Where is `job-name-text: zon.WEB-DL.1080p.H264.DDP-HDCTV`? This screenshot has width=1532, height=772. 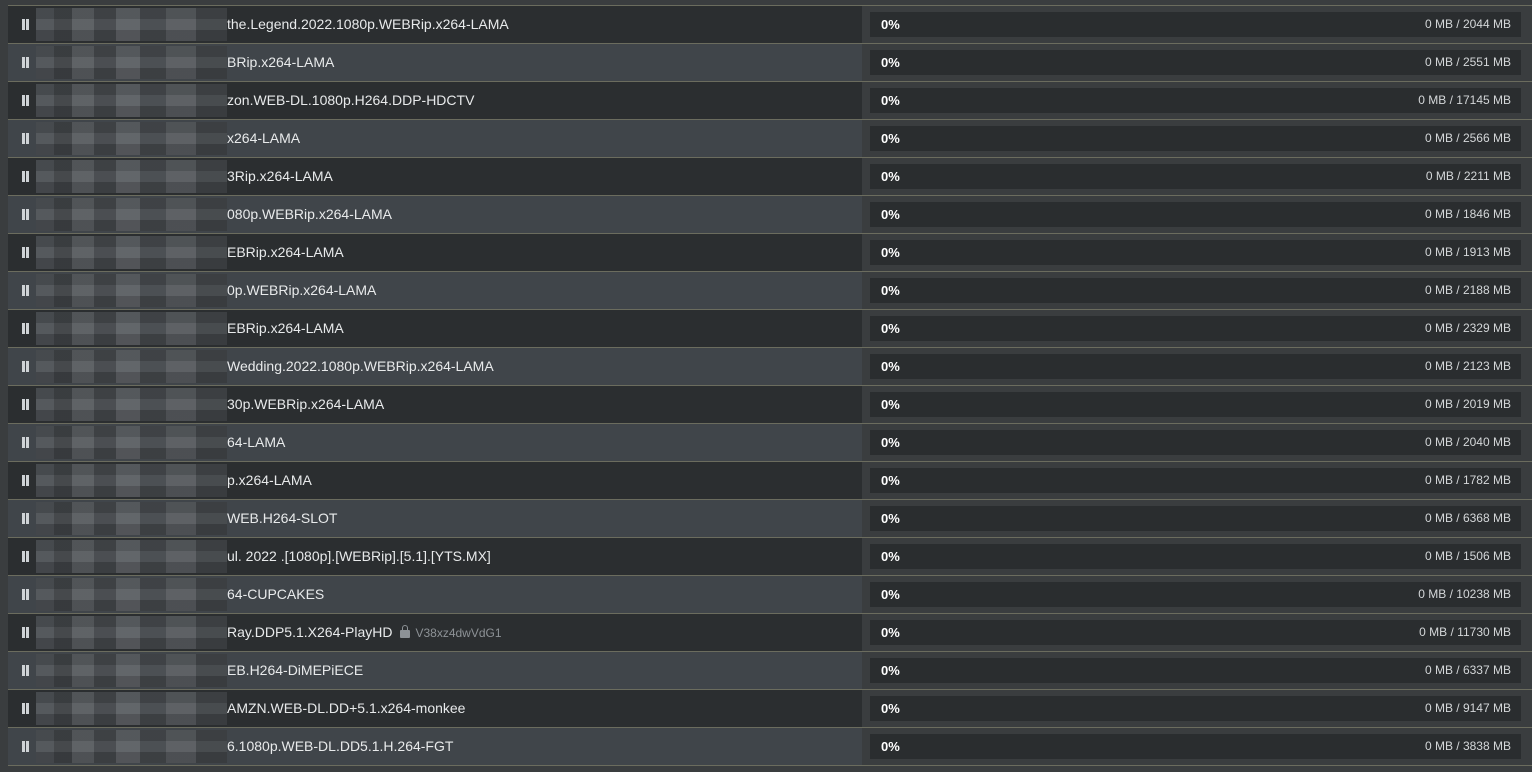
job-name-text: zon.WEB-DL.1080p.H264.DDP-HDCTV is located at coordinates (351, 100).